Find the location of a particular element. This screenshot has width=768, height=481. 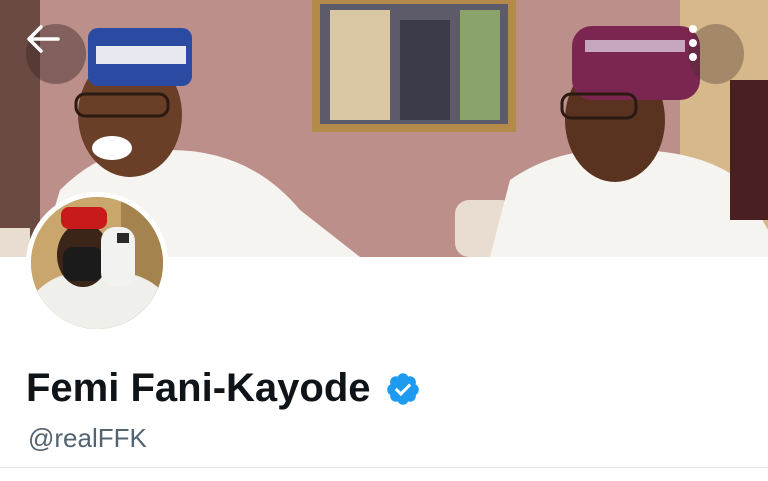

profile-avatar is located at coordinates (97, 263).